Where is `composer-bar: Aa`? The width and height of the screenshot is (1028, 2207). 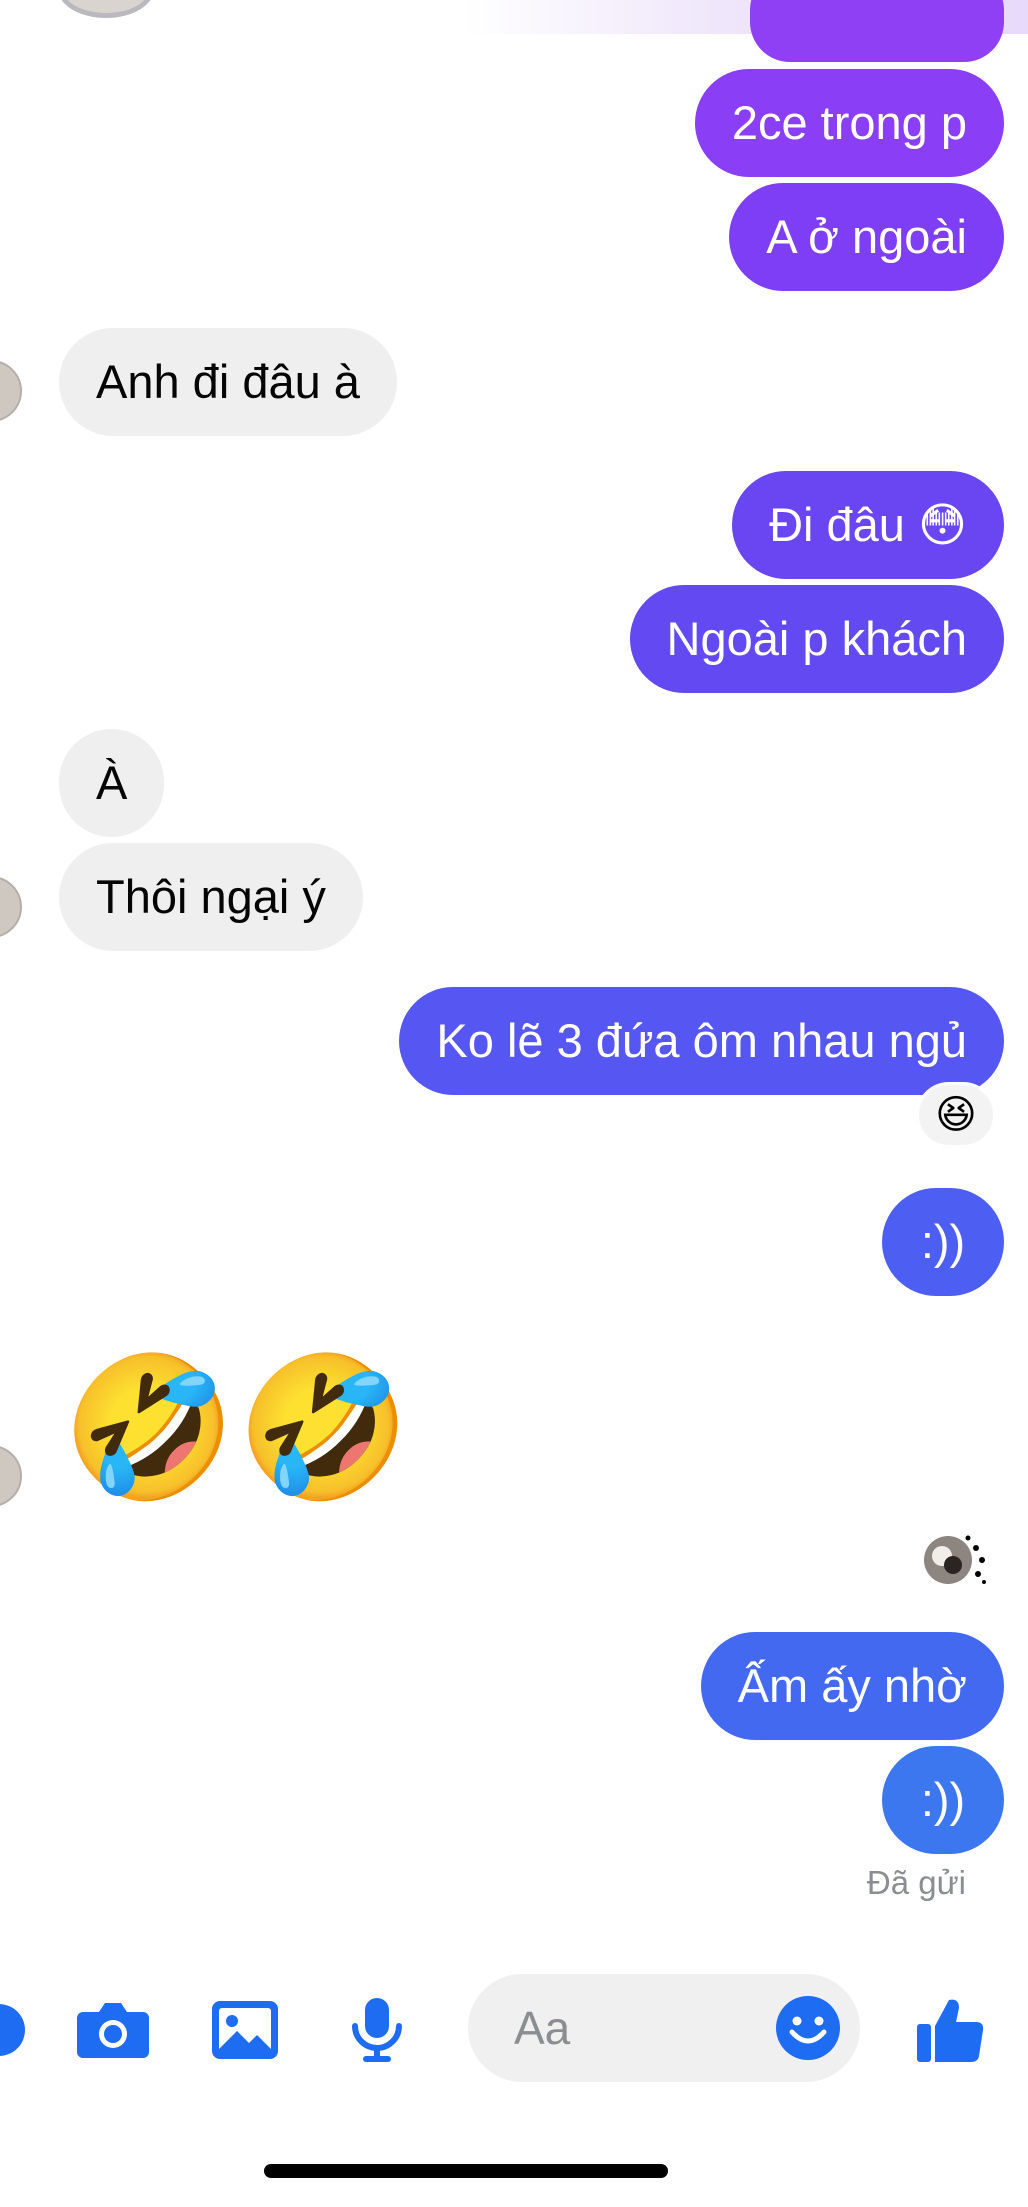 composer-bar: Aa is located at coordinates (514, 2030).